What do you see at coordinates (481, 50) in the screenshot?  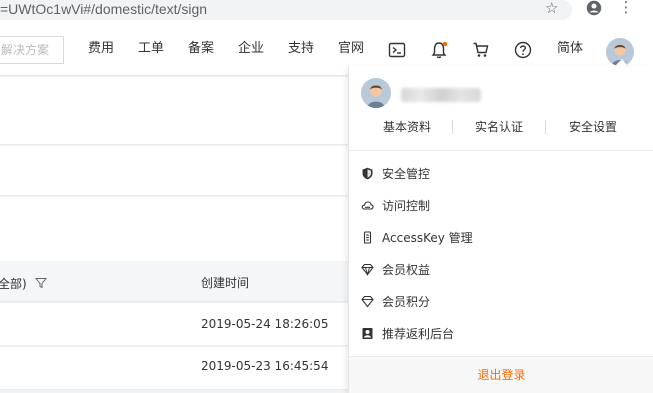 I see `cart-icon` at bounding box center [481, 50].